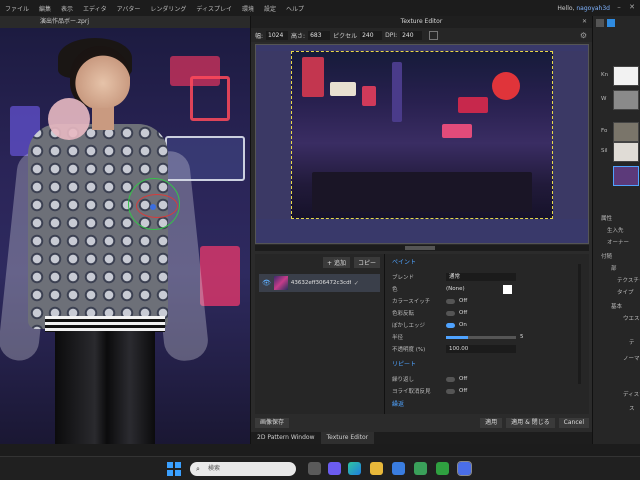 The height and width of the screenshot is (480, 640). I want to click on layer-buttons: + 追加 コピー, so click(319, 262).